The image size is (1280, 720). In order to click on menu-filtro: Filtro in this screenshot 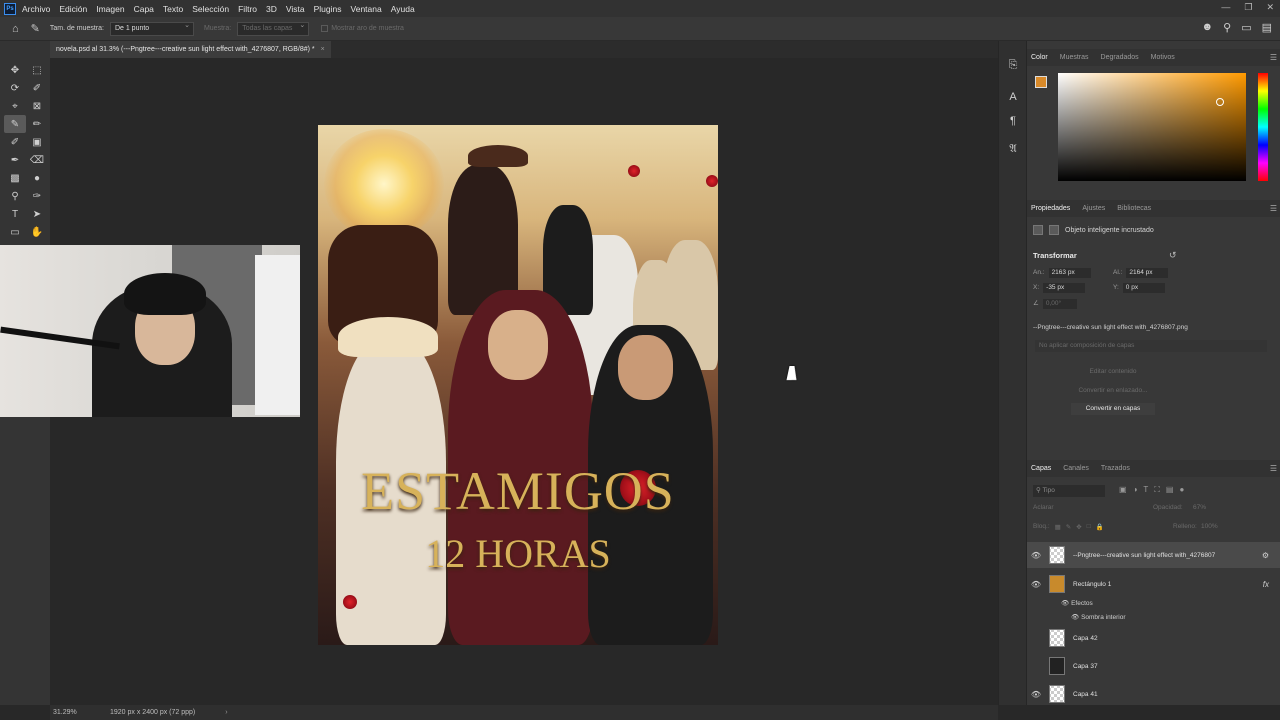, I will do `click(247, 9)`.